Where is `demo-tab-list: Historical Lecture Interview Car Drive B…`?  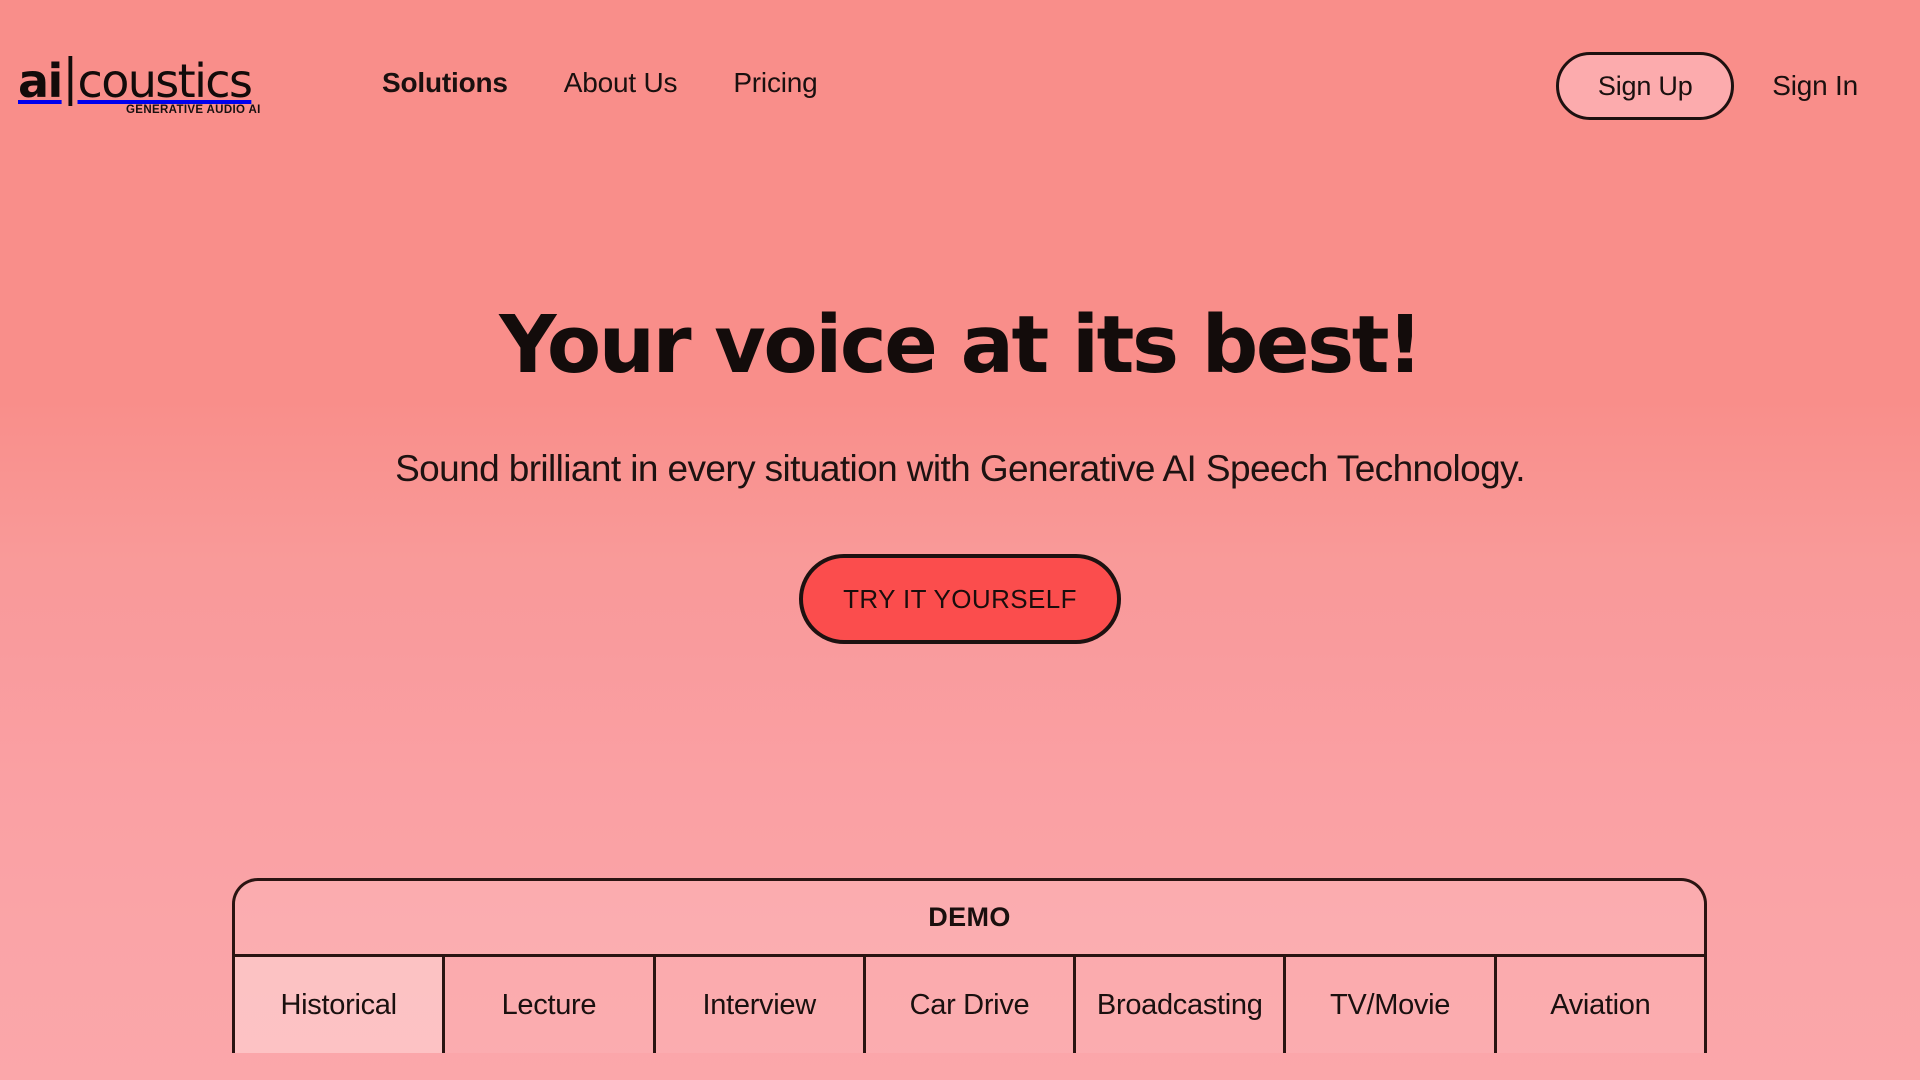 demo-tab-list: Historical Lecture Interview Car Drive B… is located at coordinates (969, 1005).